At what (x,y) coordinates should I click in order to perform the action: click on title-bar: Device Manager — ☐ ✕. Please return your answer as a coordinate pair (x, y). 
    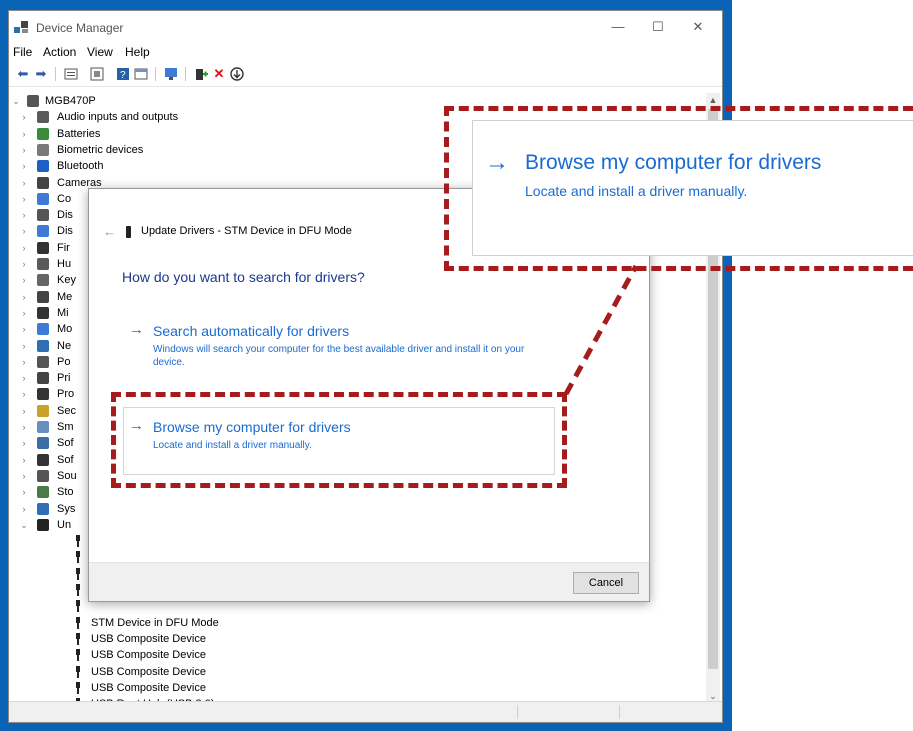
    Looking at the image, I should click on (365, 27).